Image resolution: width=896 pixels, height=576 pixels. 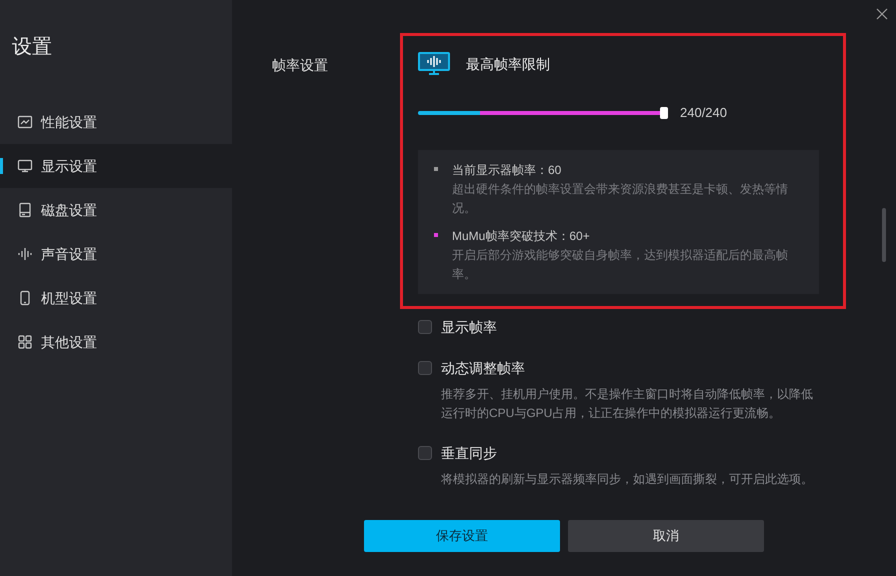 What do you see at coordinates (469, 453) in the screenshot?
I see `option-label: 垂直同步` at bounding box center [469, 453].